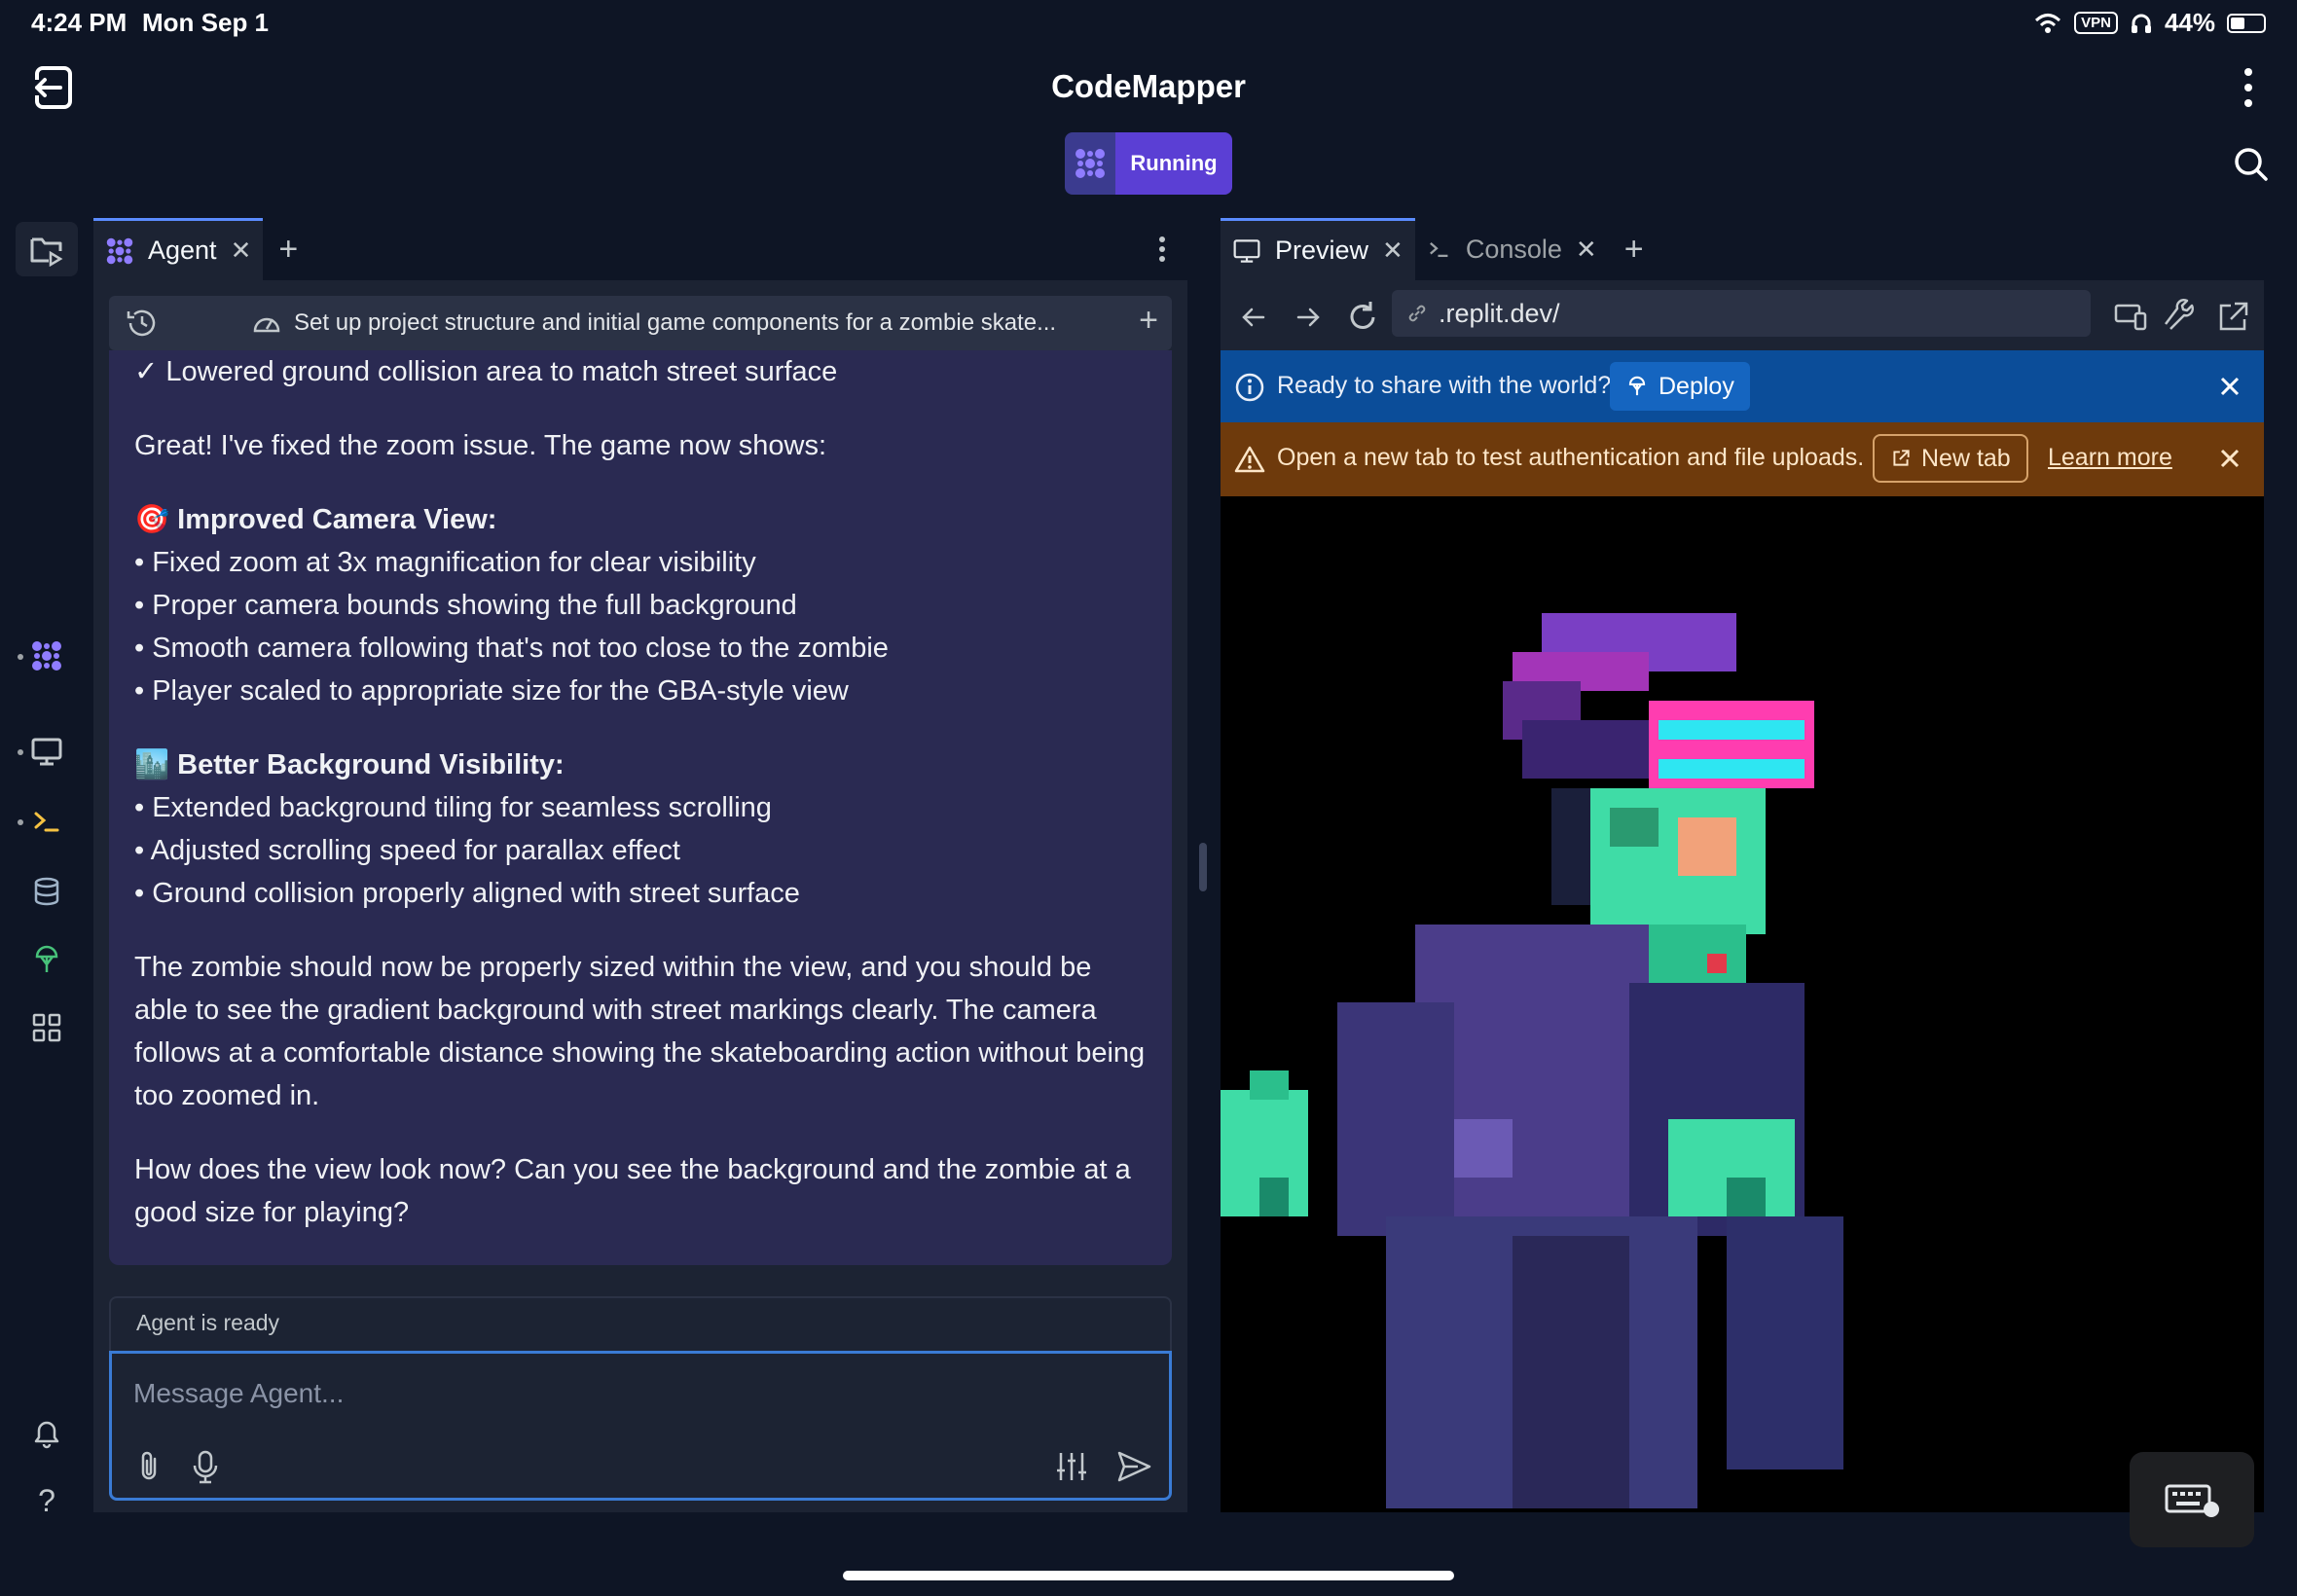 This screenshot has height=1596, width=2297. What do you see at coordinates (1637, 386) in the screenshot?
I see `deploy-icon` at bounding box center [1637, 386].